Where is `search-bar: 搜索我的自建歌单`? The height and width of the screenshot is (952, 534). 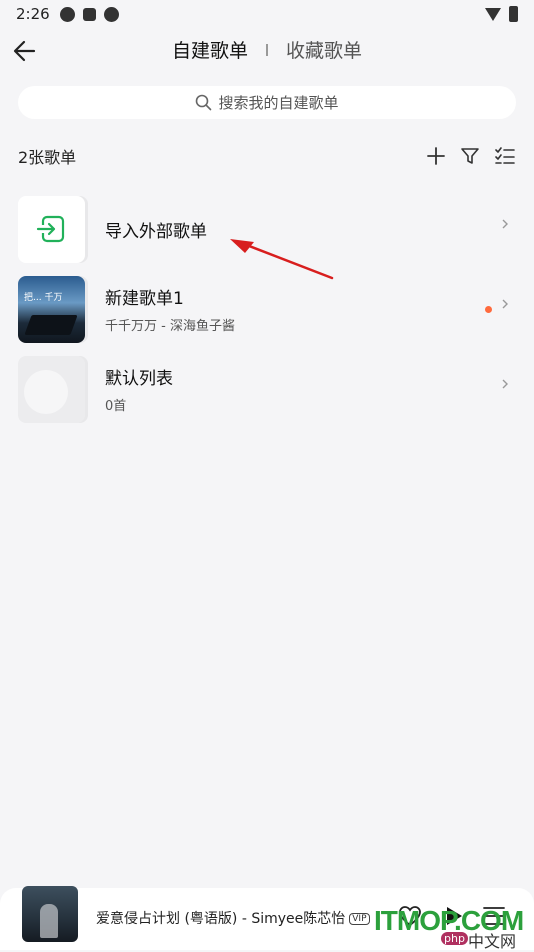
search-bar: 搜索我的自建歌单 is located at coordinates (267, 102).